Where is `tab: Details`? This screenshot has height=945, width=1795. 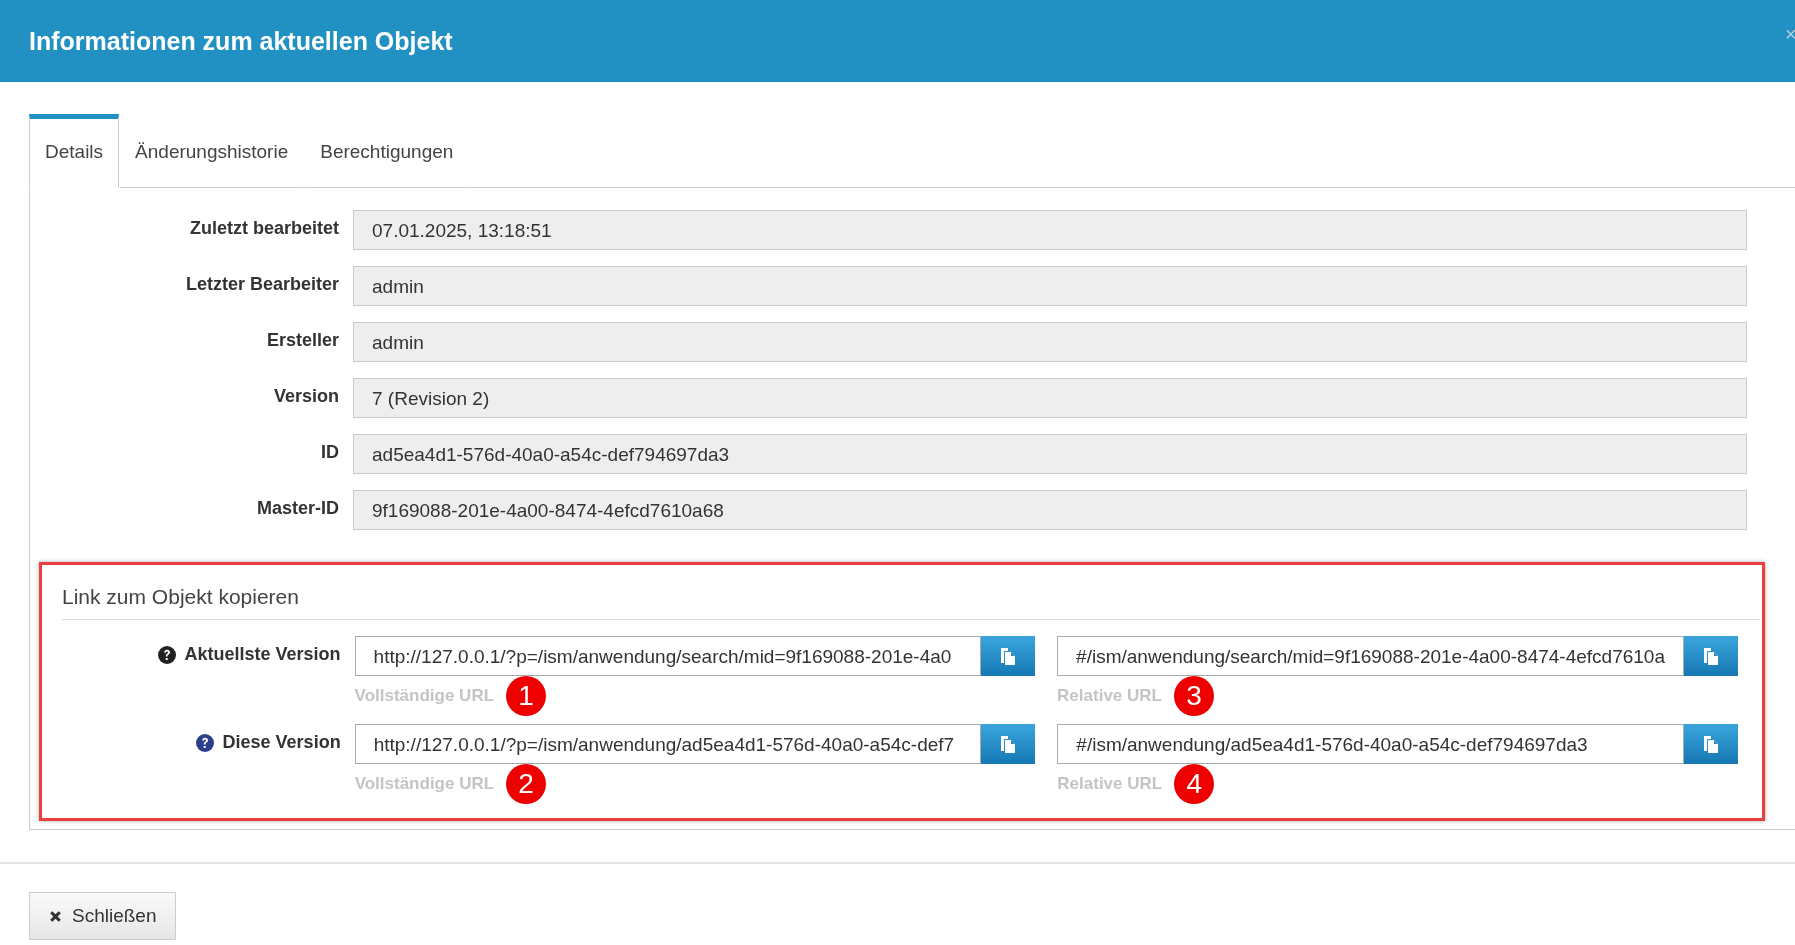
tab: Details is located at coordinates (74, 151).